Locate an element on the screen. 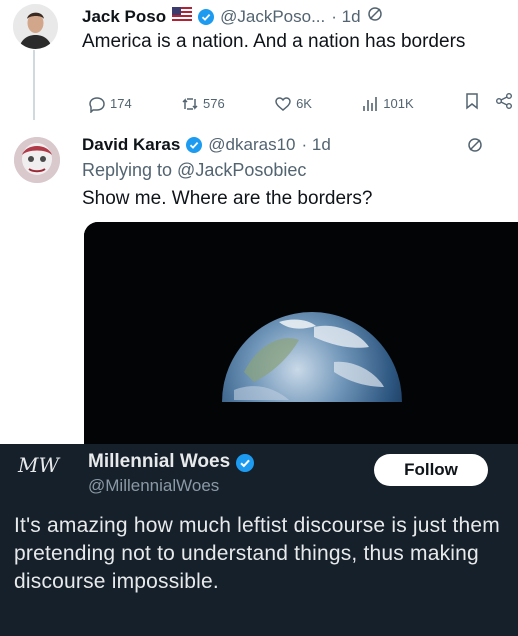 This screenshot has width=518, height=636. thread-line is located at coordinates (34, 85).